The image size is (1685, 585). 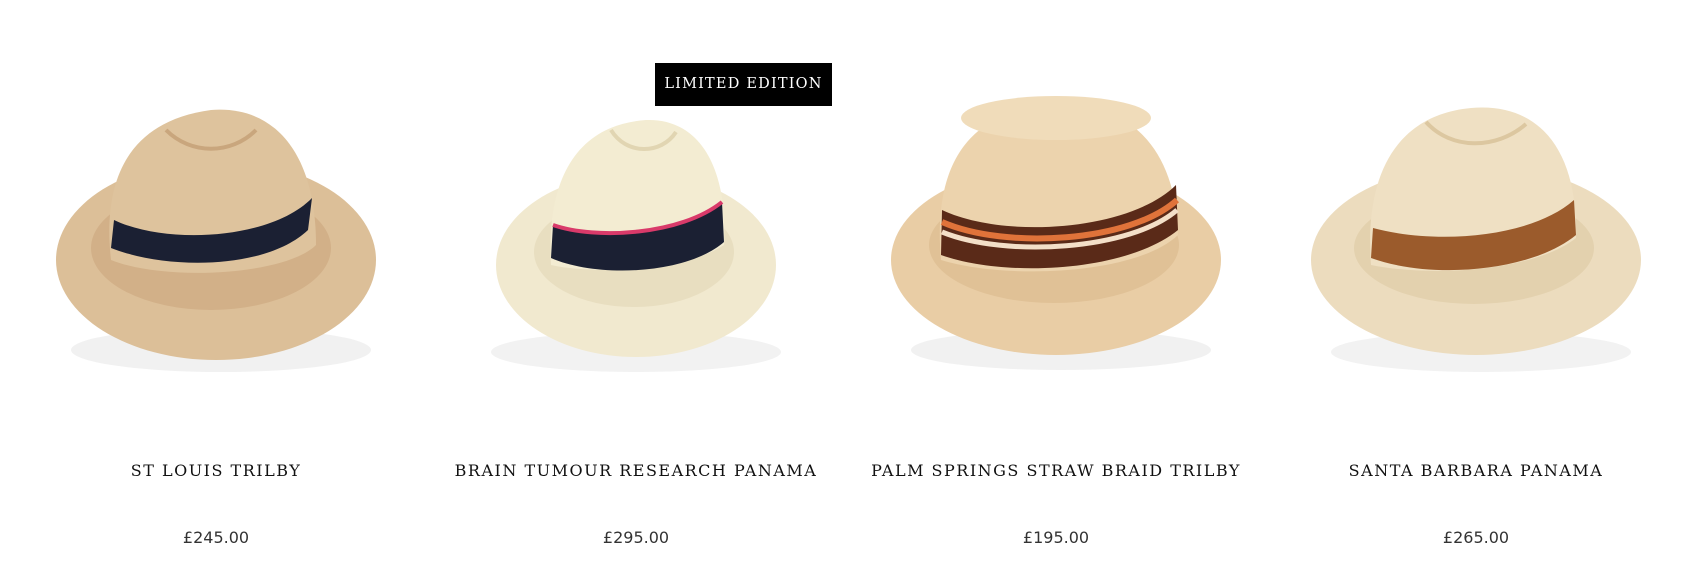 I want to click on panama-hat-tan-band-image, so click(x=1476, y=230).